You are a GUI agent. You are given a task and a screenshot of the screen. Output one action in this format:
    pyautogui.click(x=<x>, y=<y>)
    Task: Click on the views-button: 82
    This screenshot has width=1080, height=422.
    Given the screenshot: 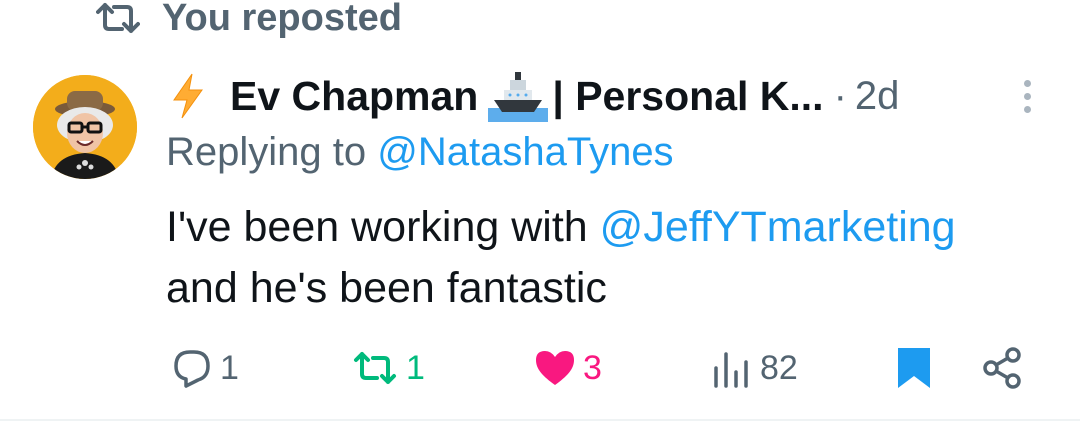 What is the action you would take?
    pyautogui.click(x=754, y=368)
    